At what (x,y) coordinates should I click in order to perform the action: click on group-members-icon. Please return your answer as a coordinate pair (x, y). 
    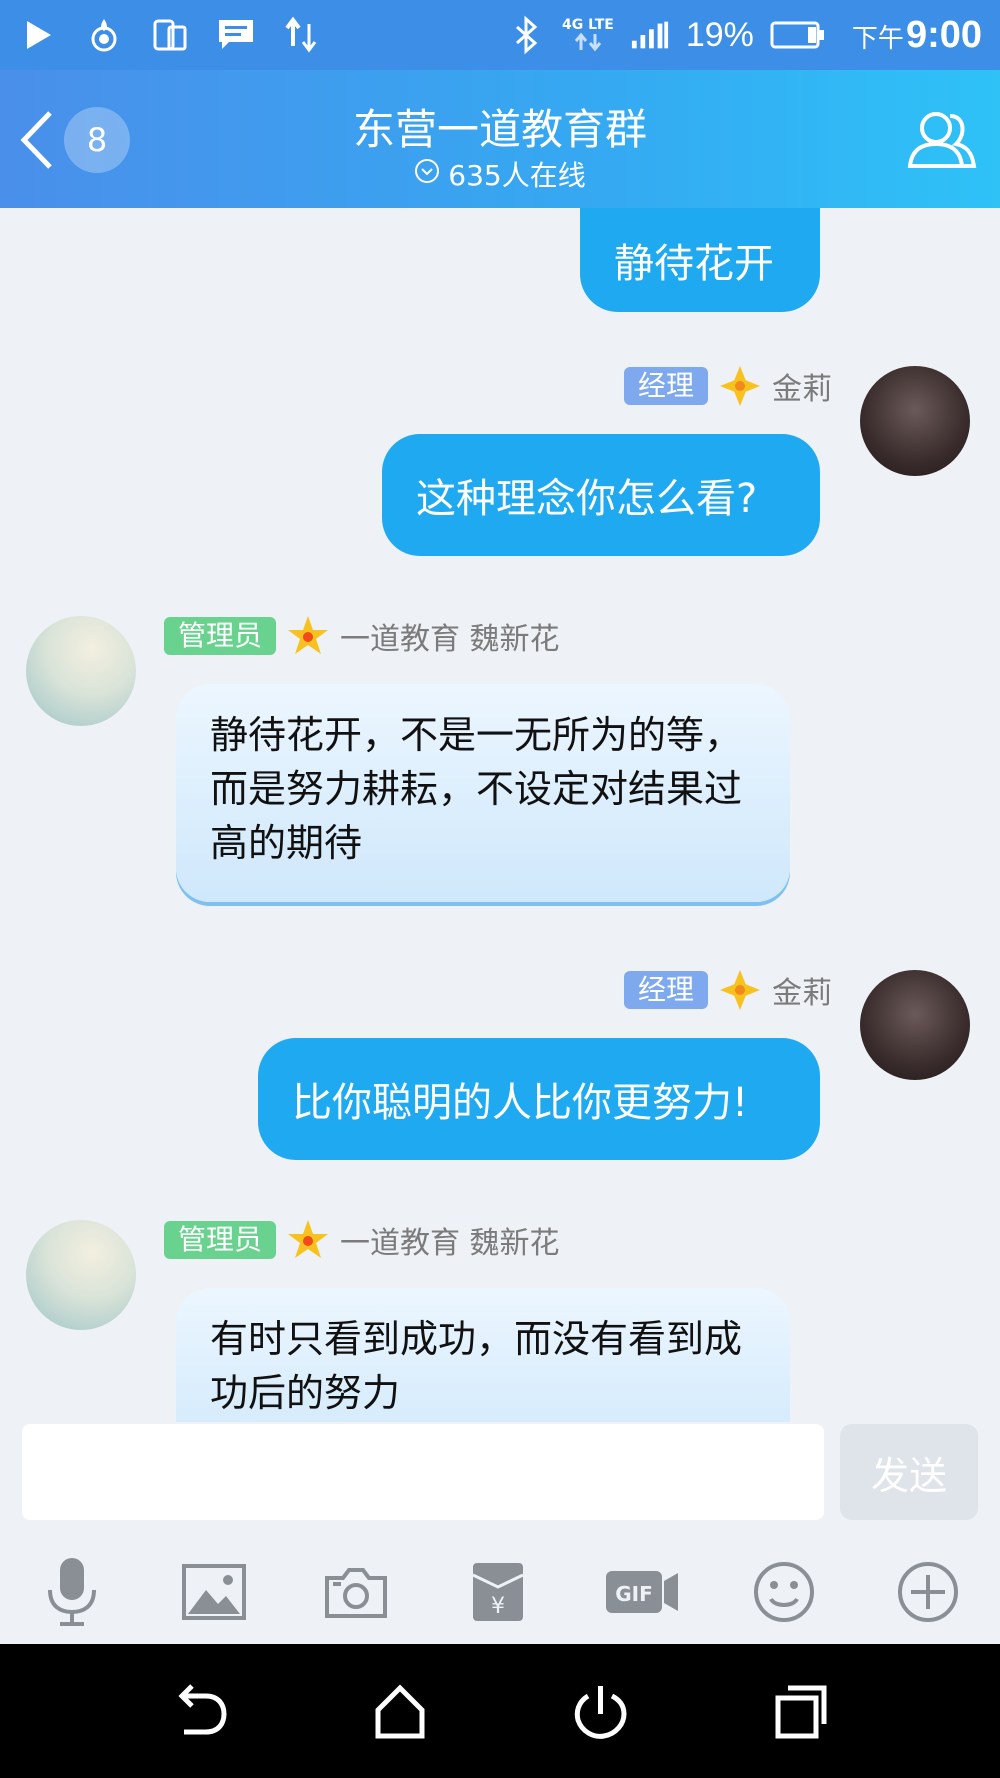
    Looking at the image, I should click on (942, 146).